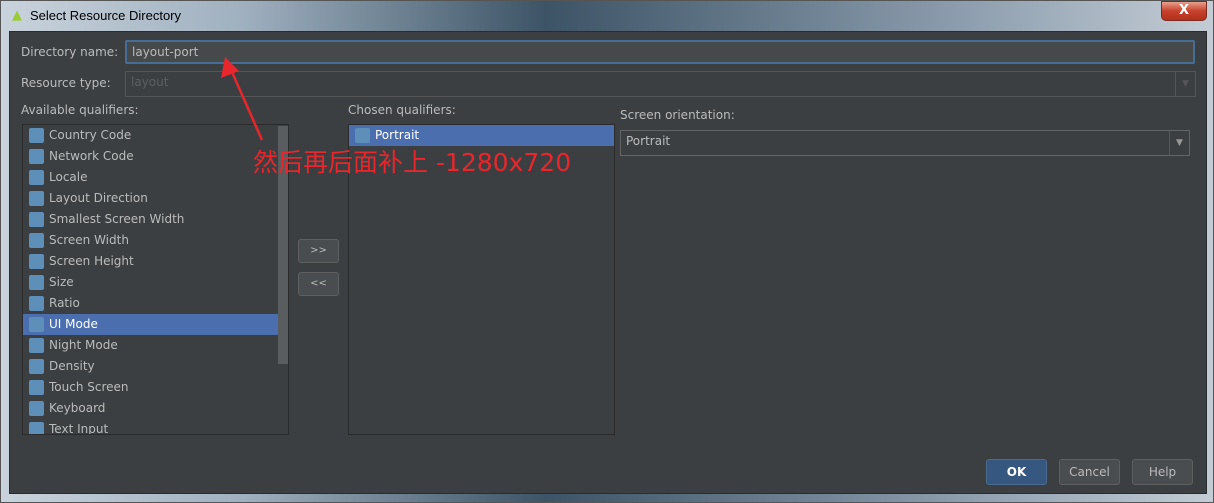 Image resolution: width=1214 pixels, height=503 pixels. Describe the element at coordinates (242, 99) in the screenshot. I see `annotation-arrow` at that location.